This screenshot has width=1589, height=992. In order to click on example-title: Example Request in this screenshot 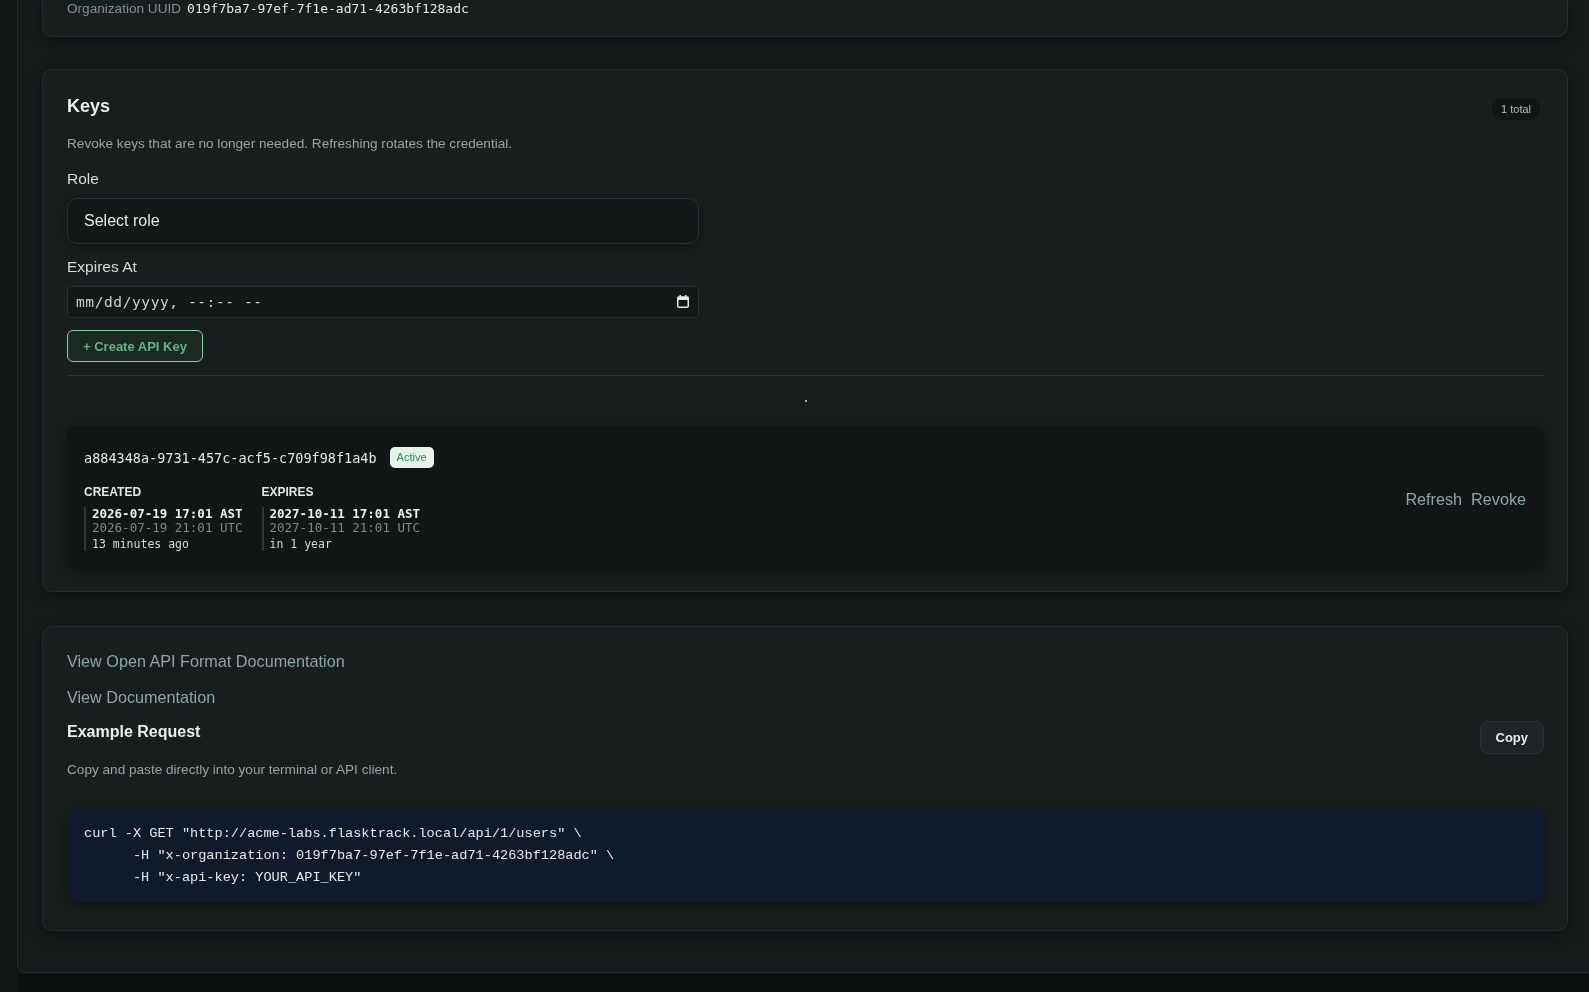, I will do `click(134, 732)`.